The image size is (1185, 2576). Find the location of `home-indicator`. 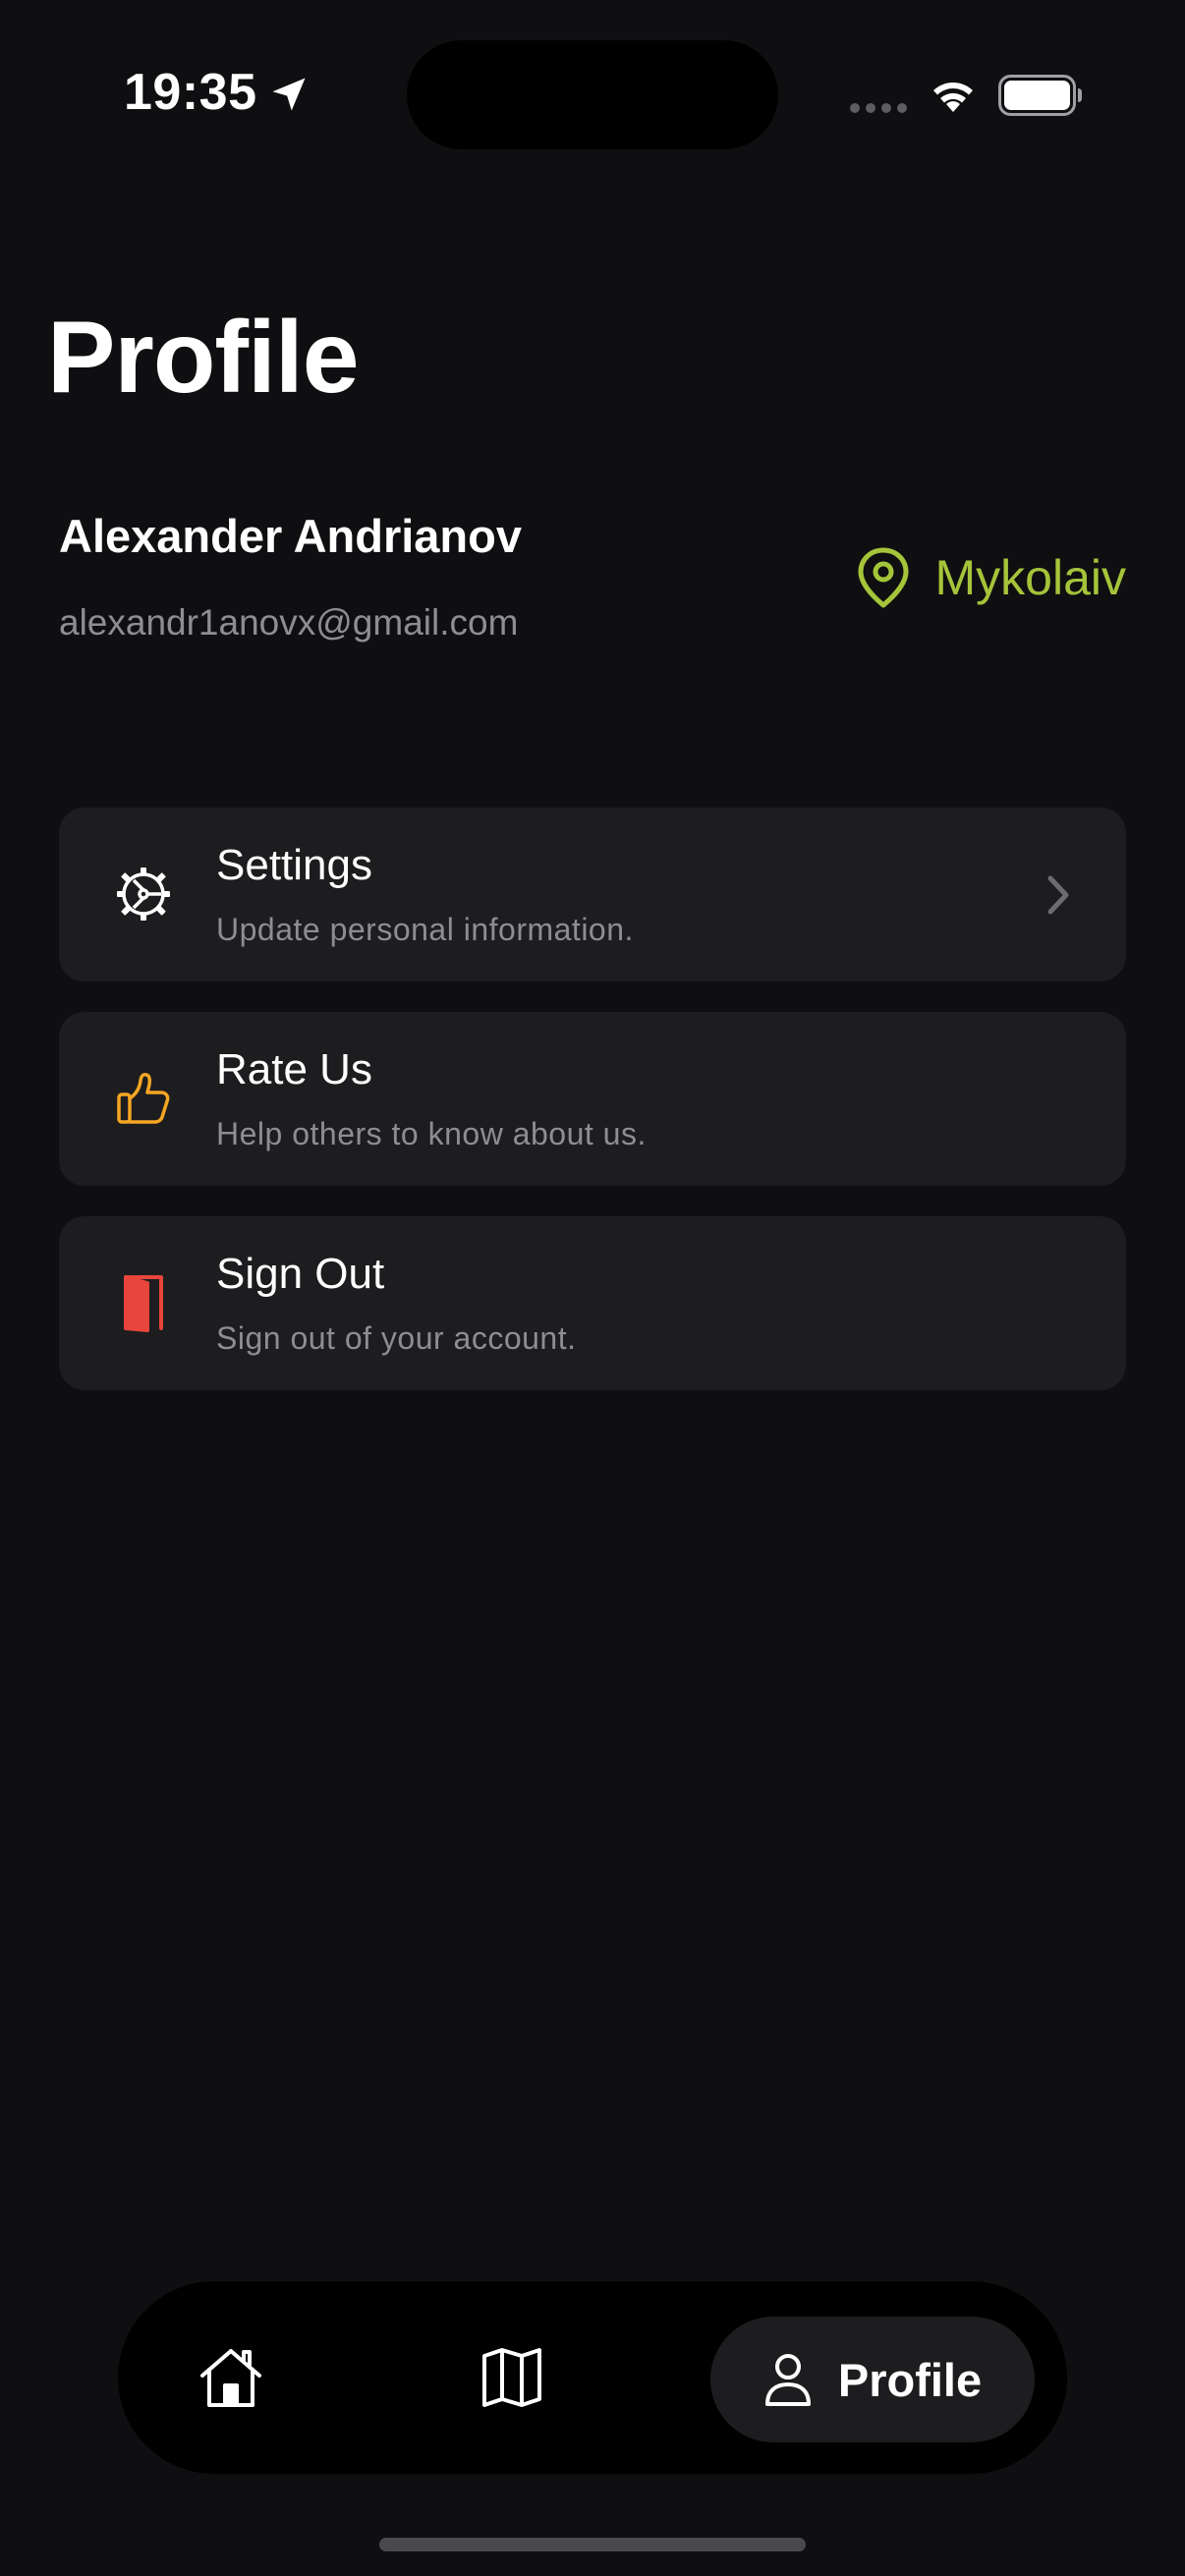

home-indicator is located at coordinates (592, 2544).